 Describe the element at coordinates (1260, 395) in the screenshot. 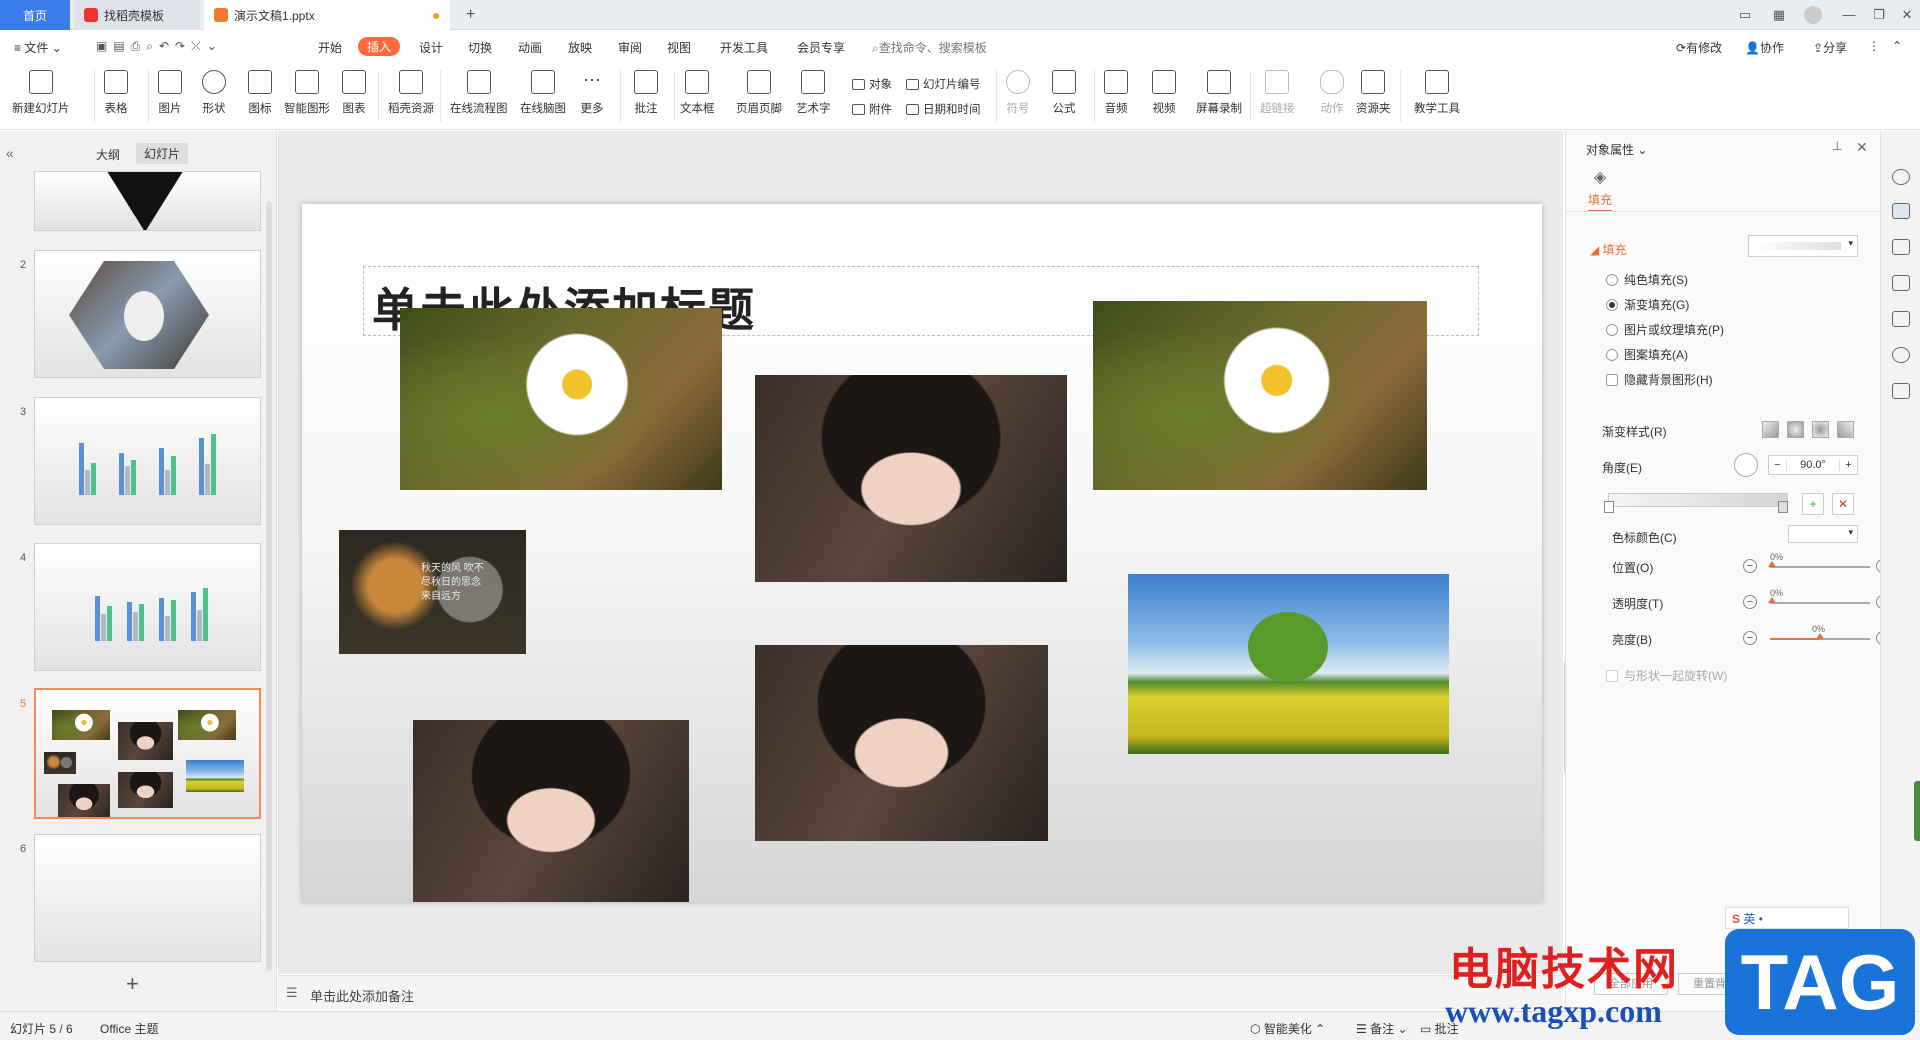

I see `daisy-image-right` at that location.